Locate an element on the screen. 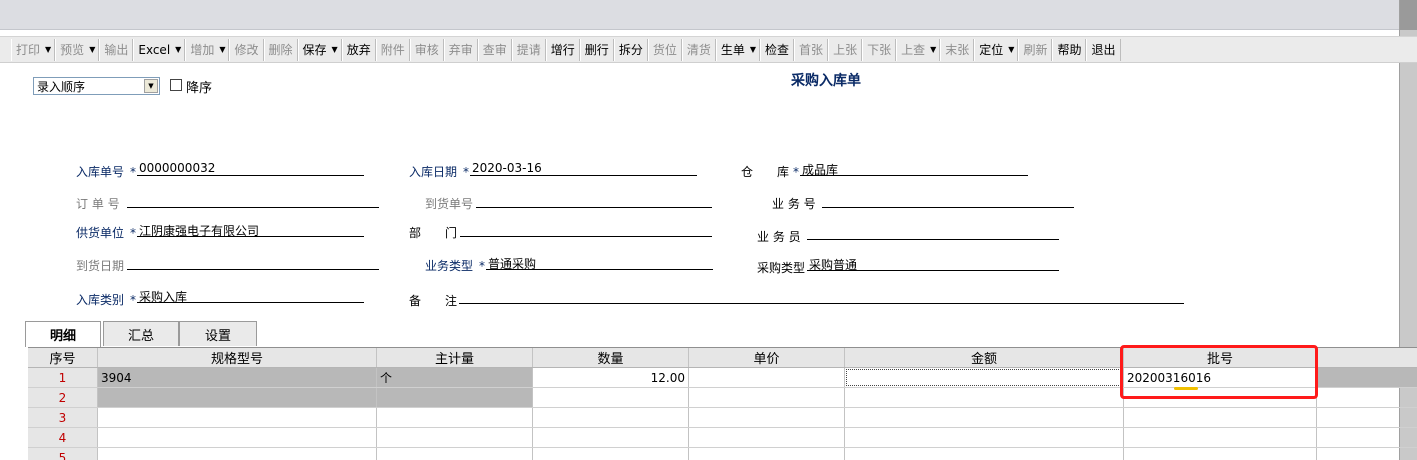 This screenshot has width=1417, height=460. toolbar-button-1: 预览 ▼ is located at coordinates (77, 49).